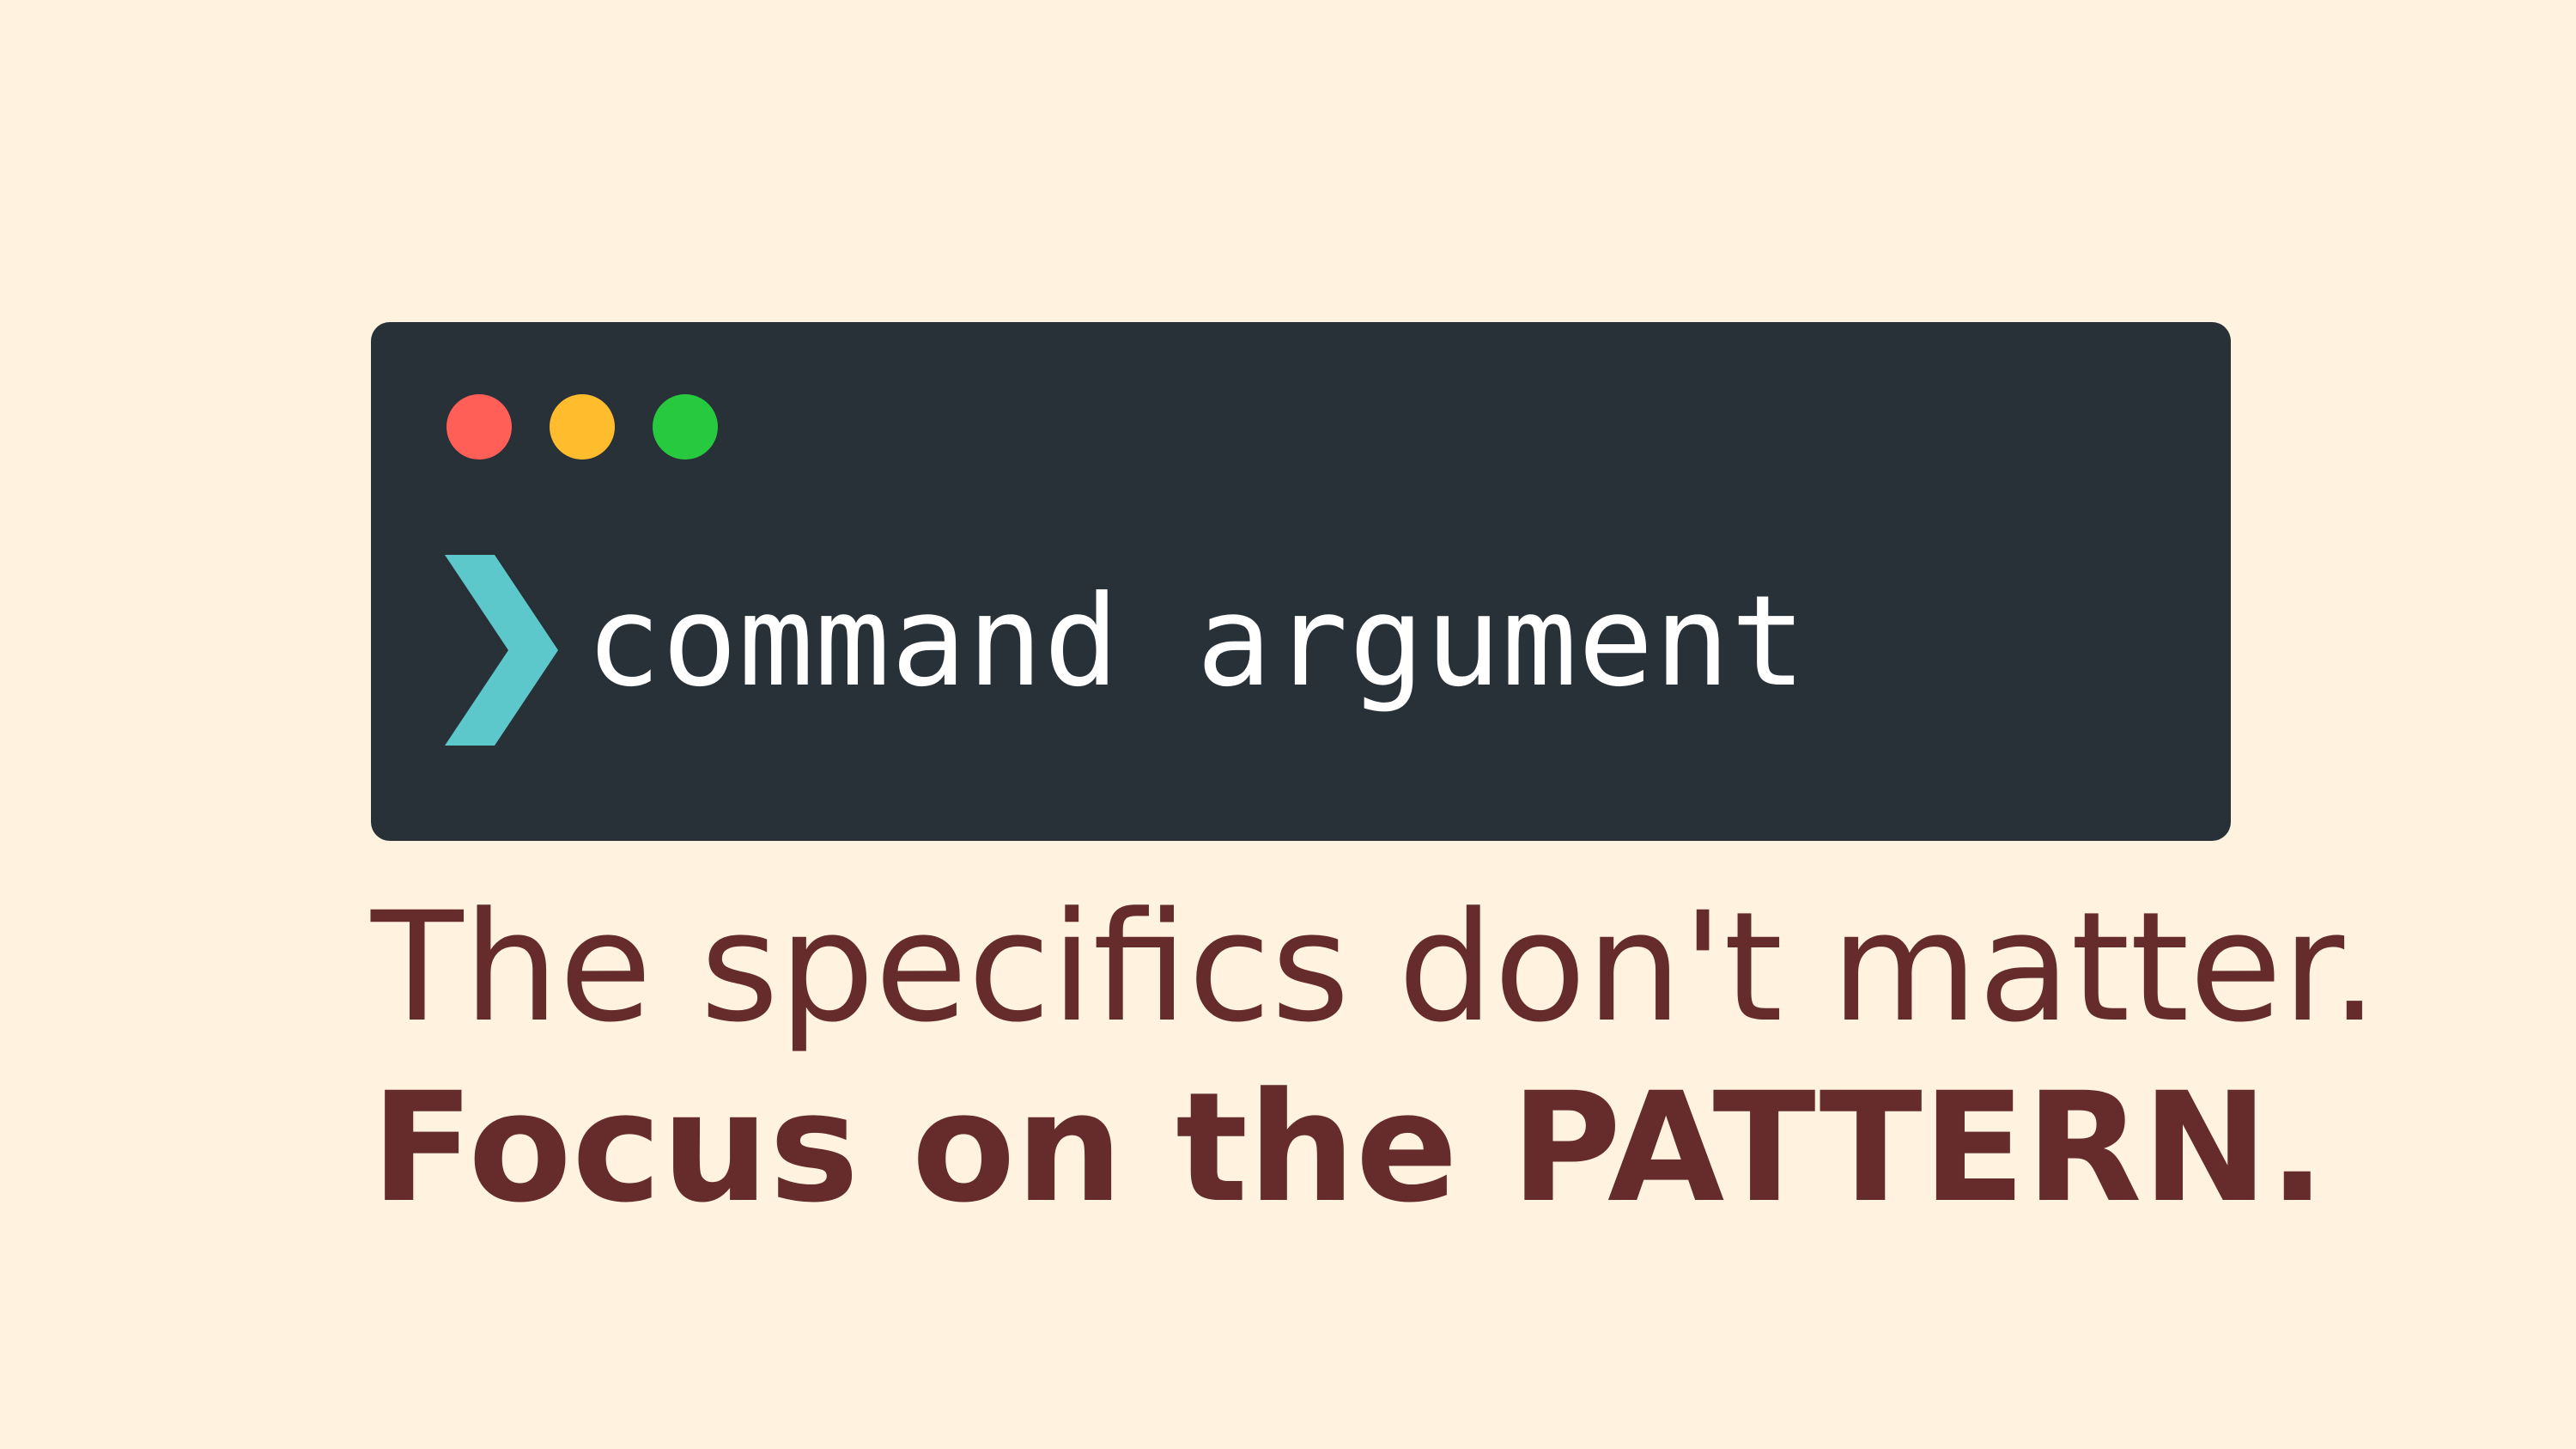  What do you see at coordinates (685, 427) in the screenshot?
I see `maximize-window-dot` at bounding box center [685, 427].